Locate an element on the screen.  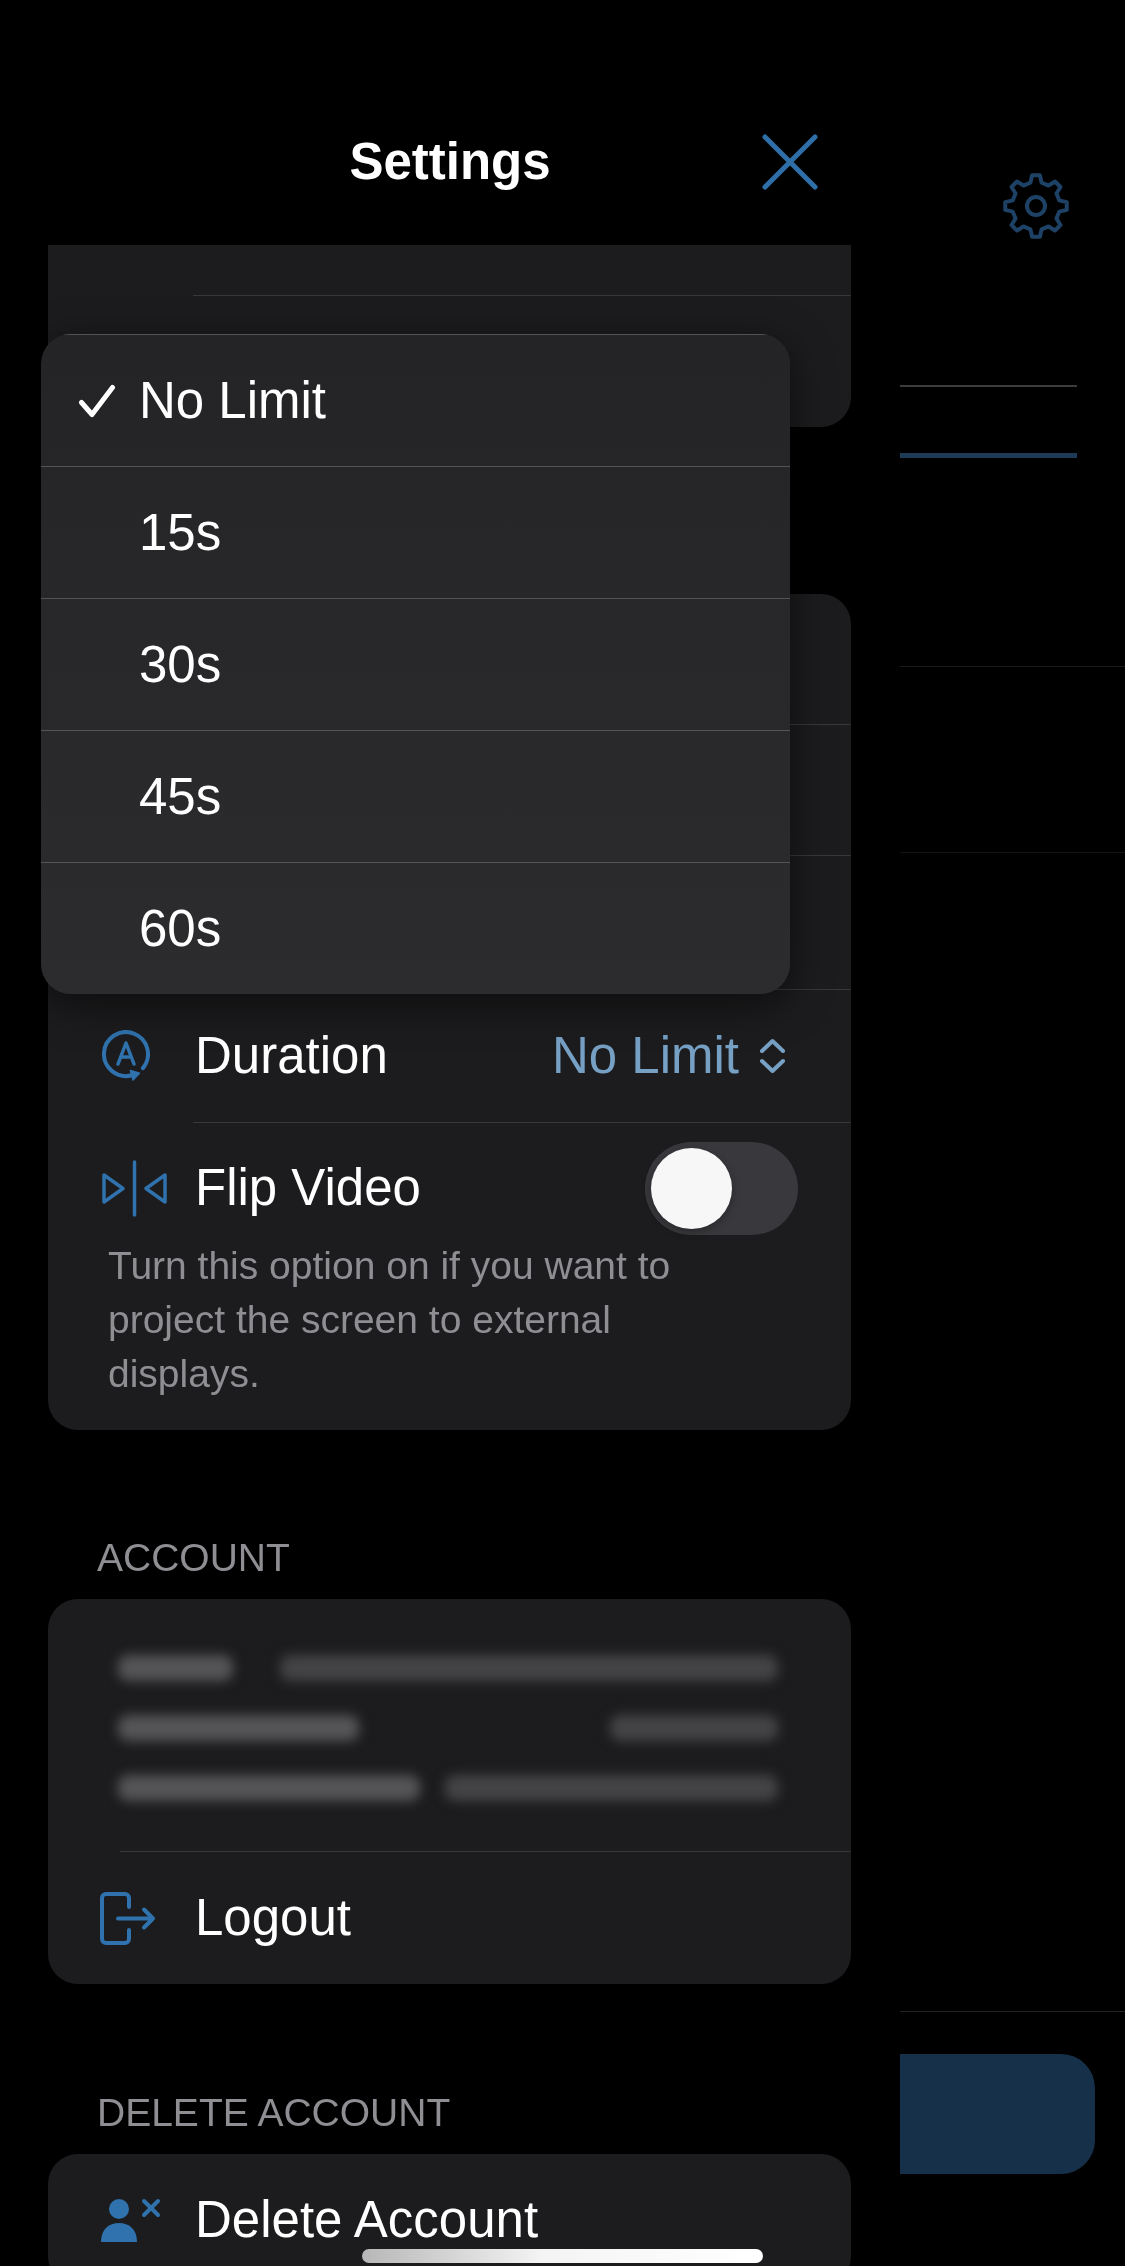
circled-letter-icon is located at coordinates (126, 1056).